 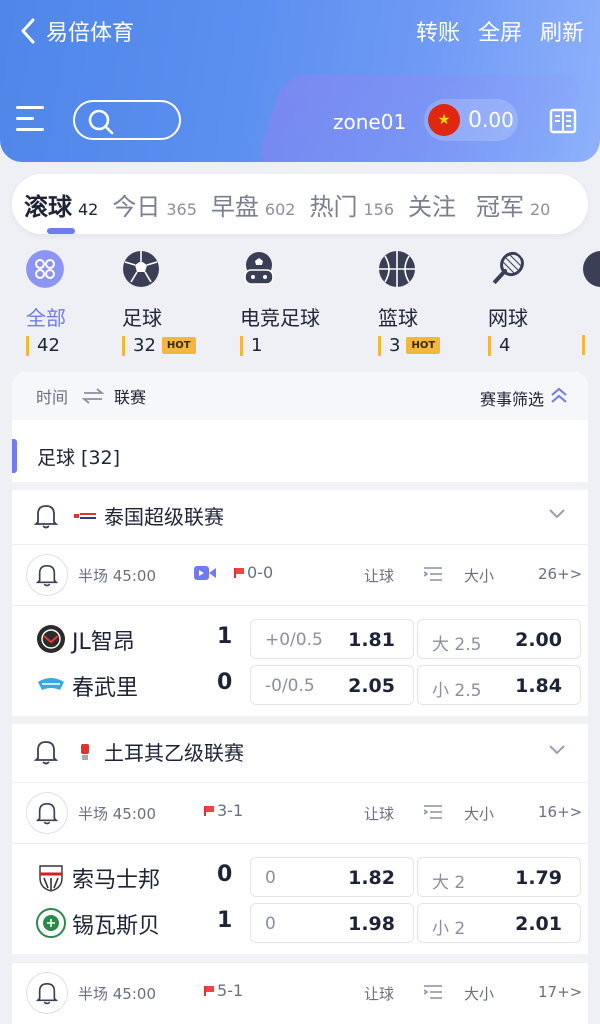 I want to click on sort-time: 时间, so click(x=52, y=396).